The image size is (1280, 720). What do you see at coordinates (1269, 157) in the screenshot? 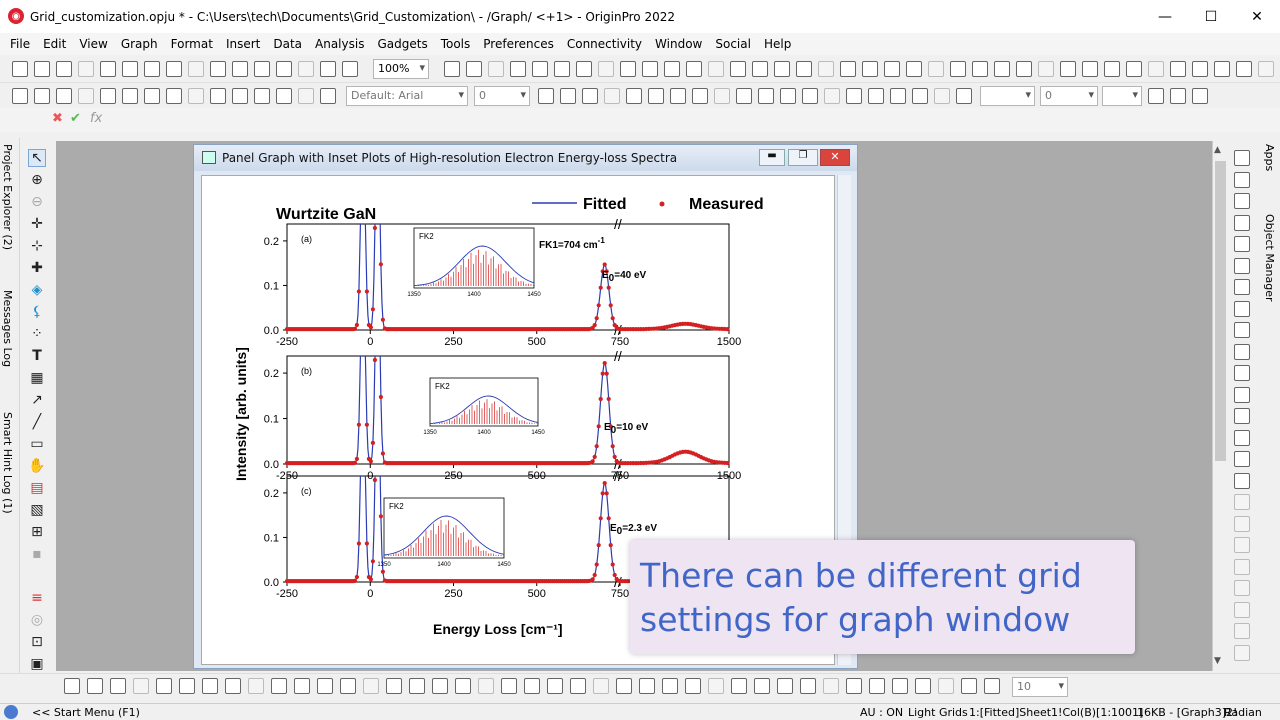
I see `apps-tab: Apps` at bounding box center [1269, 157].